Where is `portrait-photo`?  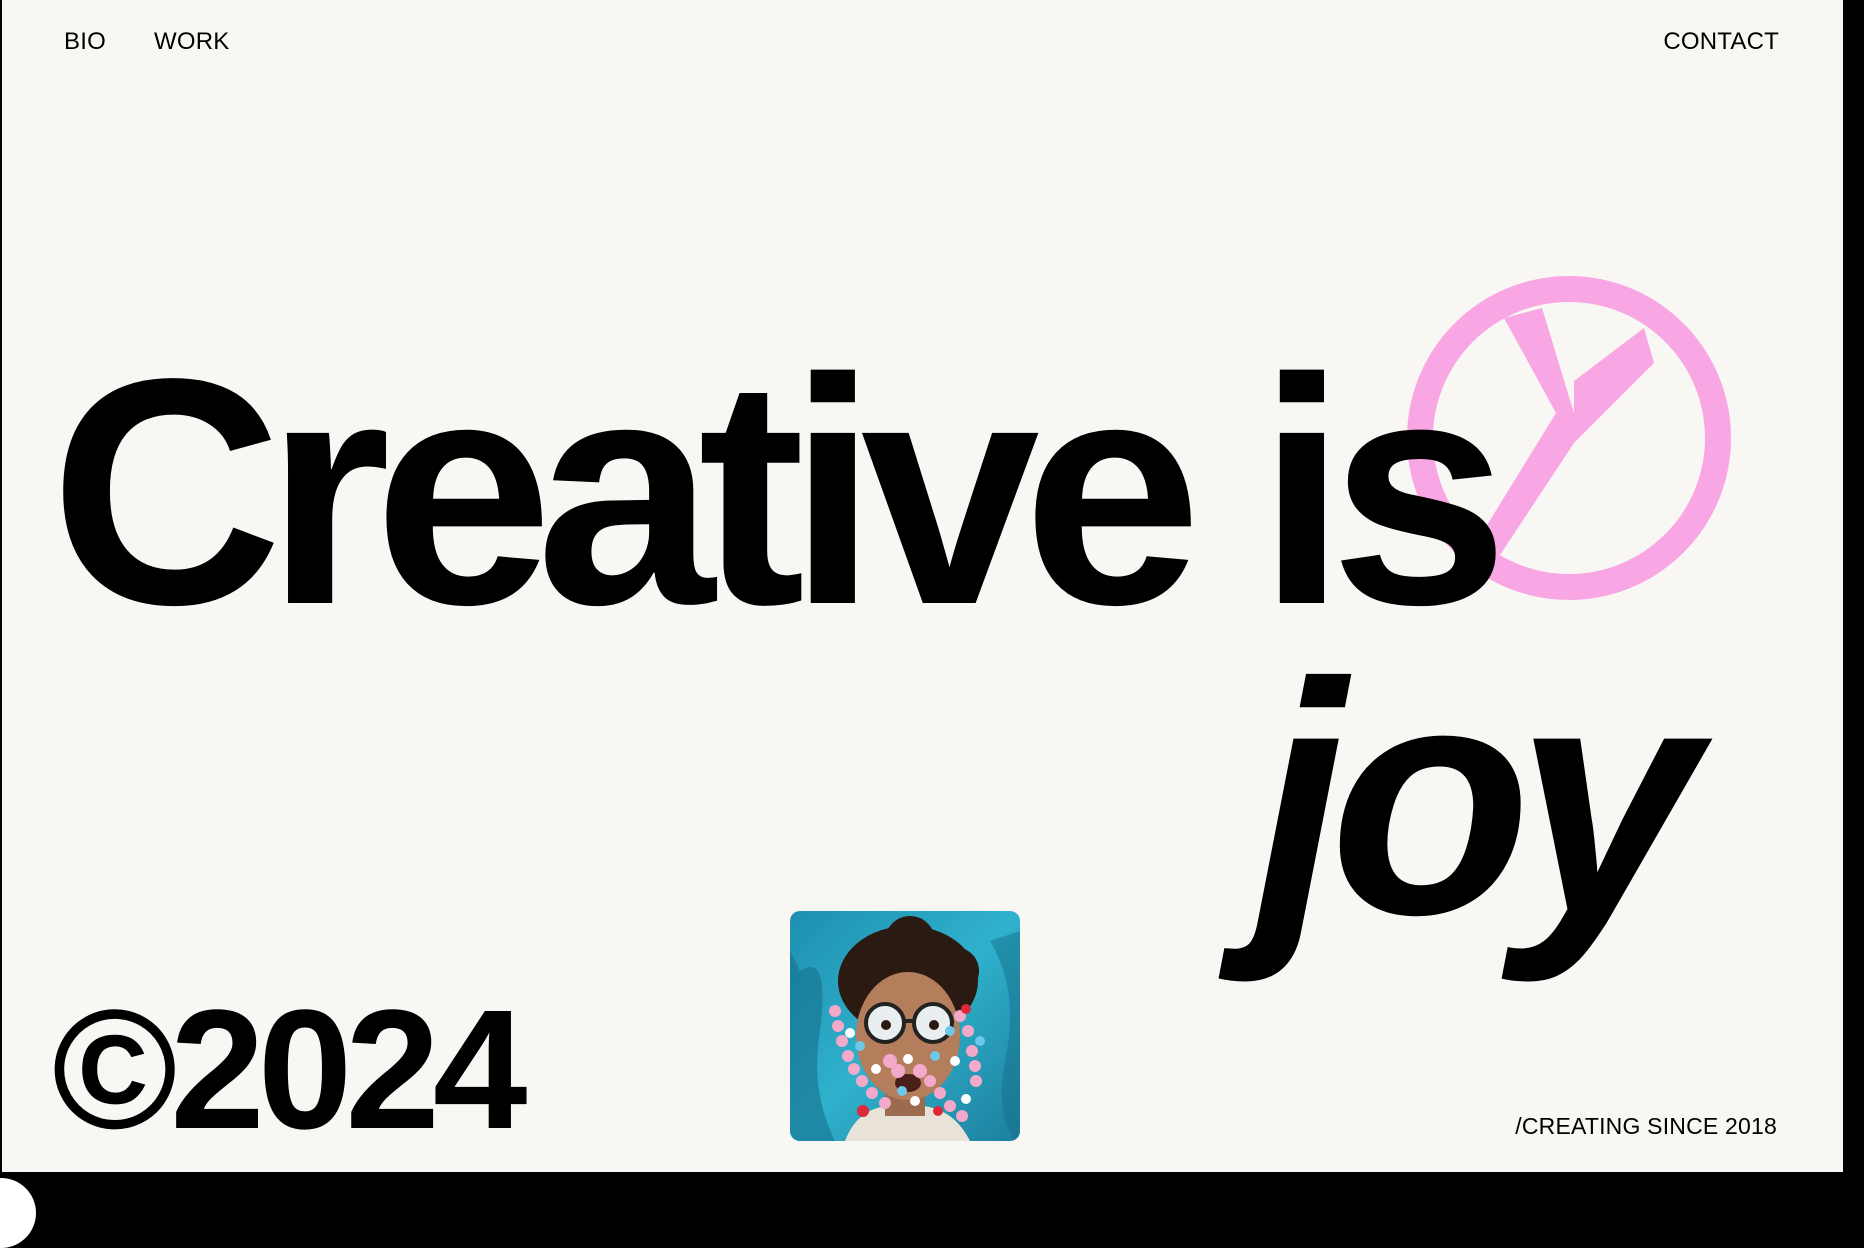
portrait-photo is located at coordinates (905, 1026).